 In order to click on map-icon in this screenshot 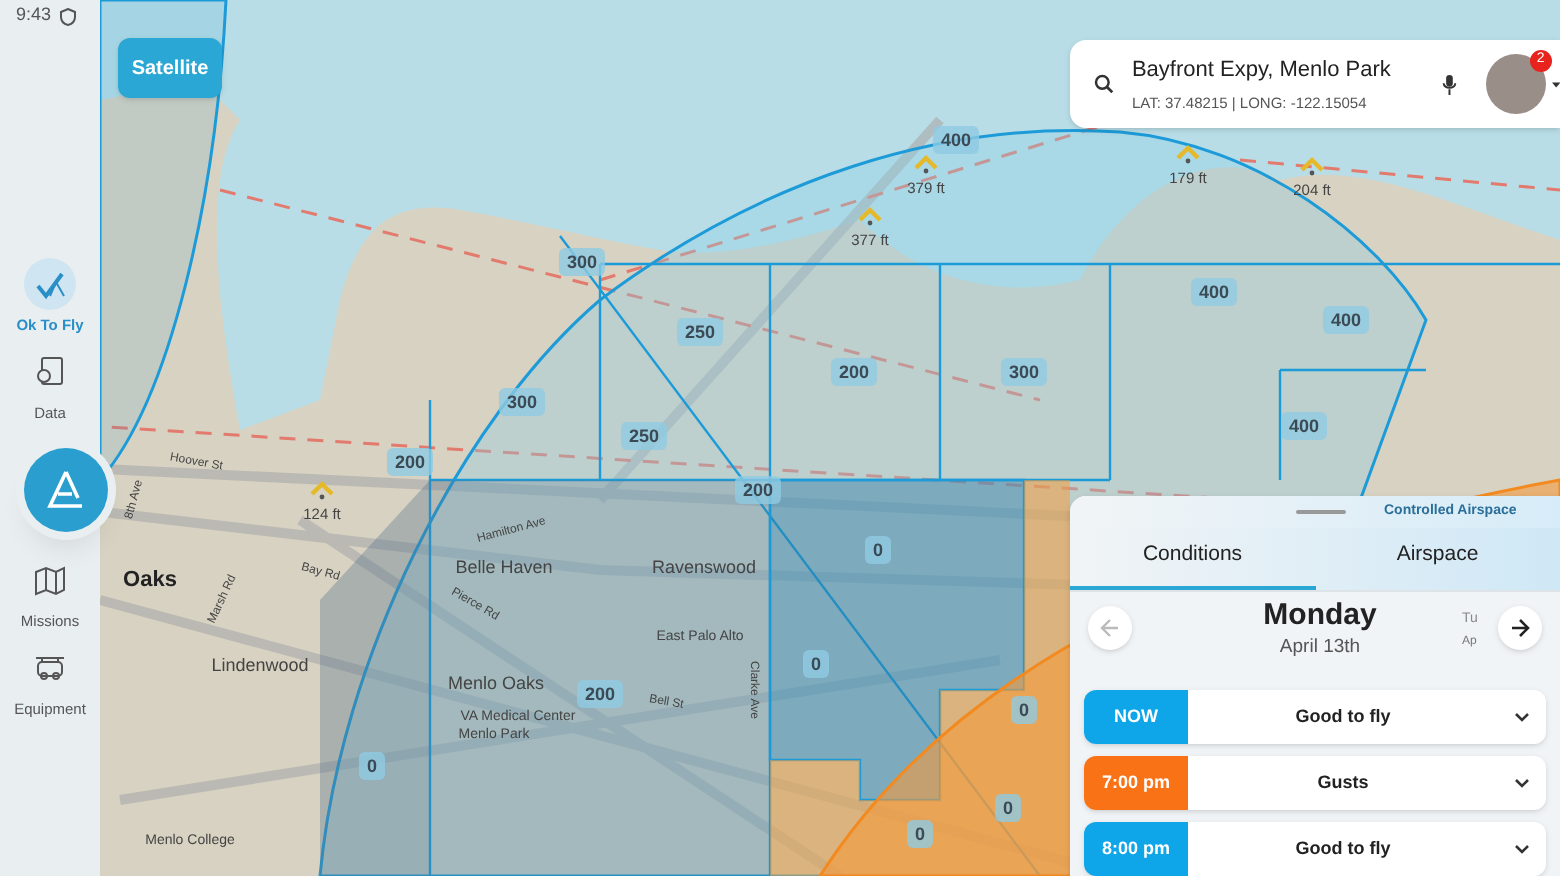, I will do `click(50, 580)`.